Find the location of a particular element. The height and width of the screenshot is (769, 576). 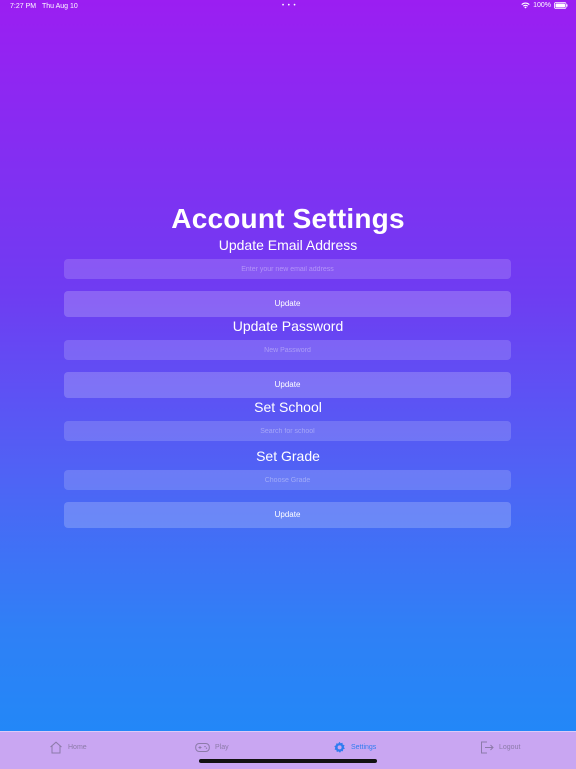

wifi-icon is located at coordinates (525, 5).